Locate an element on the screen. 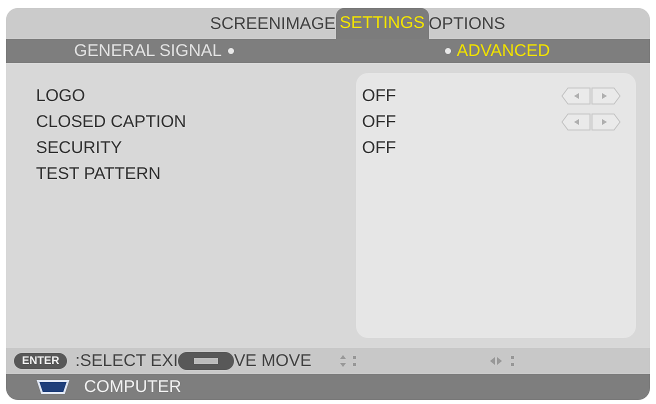 This screenshot has height=404, width=656. enter-key: ENTER is located at coordinates (41, 361).